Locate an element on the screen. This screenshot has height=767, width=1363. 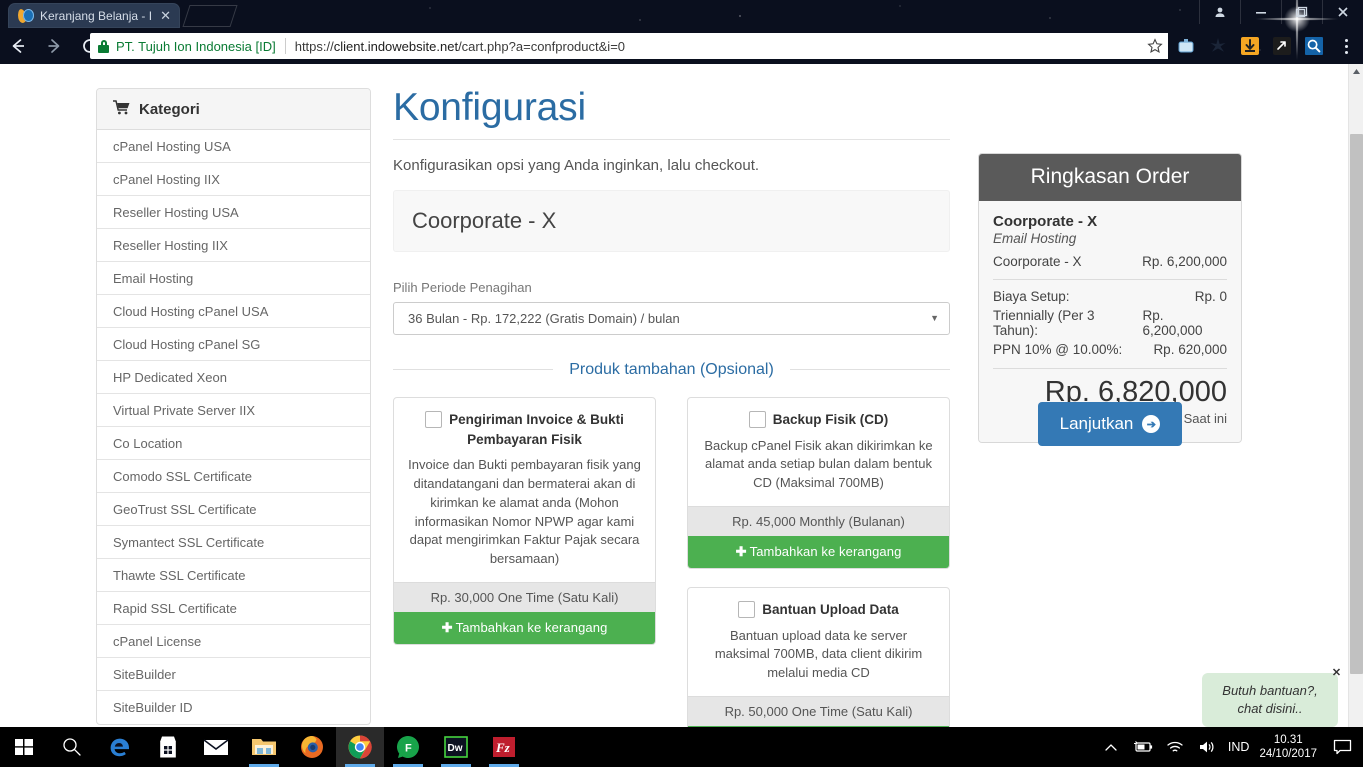
sidebar-item-email-hosting: Email Hosting is located at coordinates (233, 278).